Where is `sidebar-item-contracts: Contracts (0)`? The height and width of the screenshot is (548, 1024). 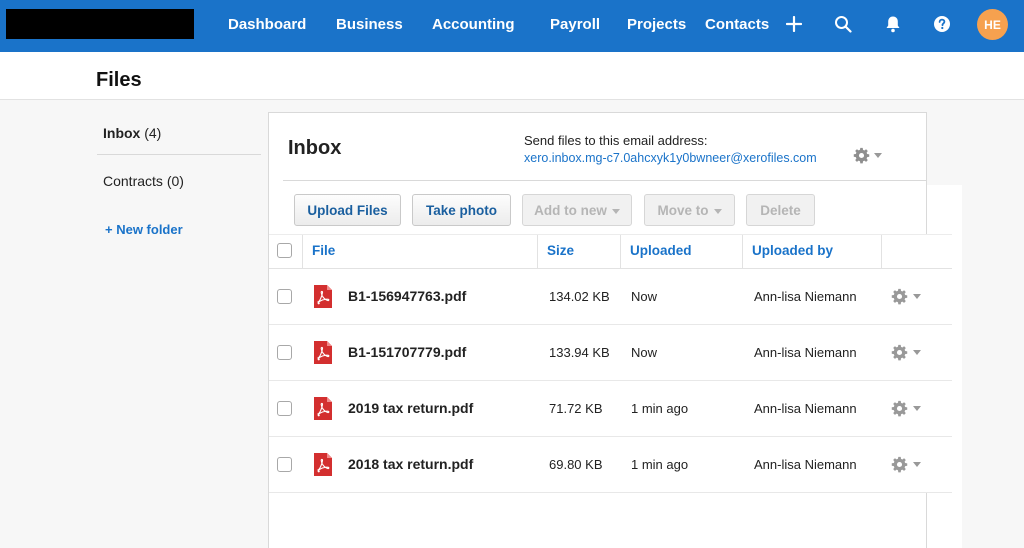 sidebar-item-contracts: Contracts (0) is located at coordinates (143, 181).